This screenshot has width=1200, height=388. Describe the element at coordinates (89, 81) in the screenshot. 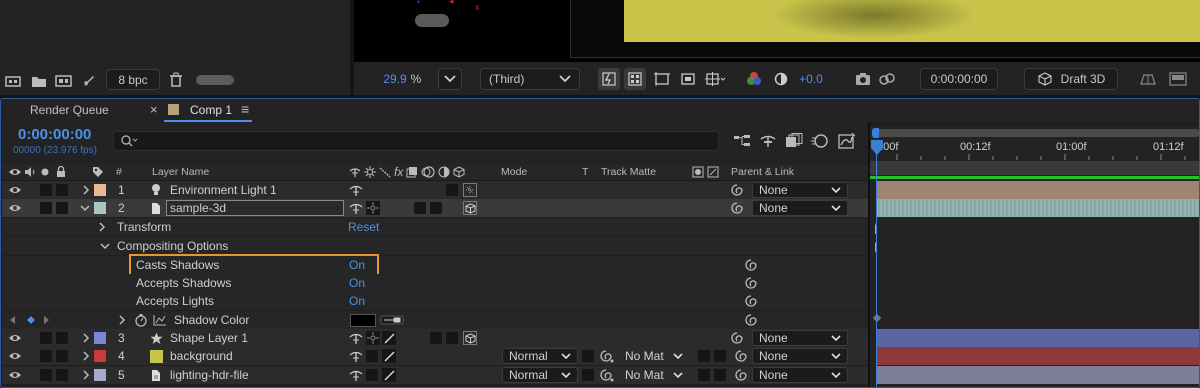

I see `render-rocket-icon` at that location.